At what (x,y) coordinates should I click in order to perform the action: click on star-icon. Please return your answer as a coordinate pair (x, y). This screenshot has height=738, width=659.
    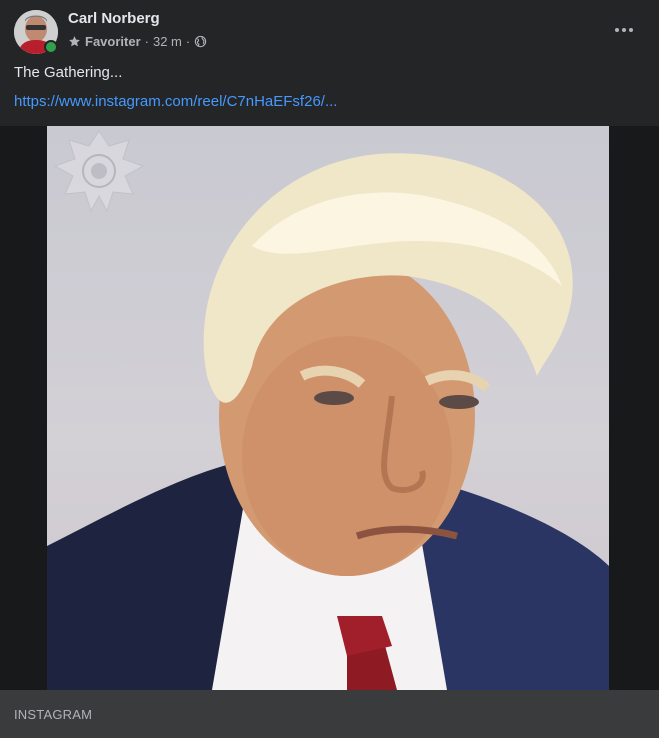
    Looking at the image, I should click on (74, 41).